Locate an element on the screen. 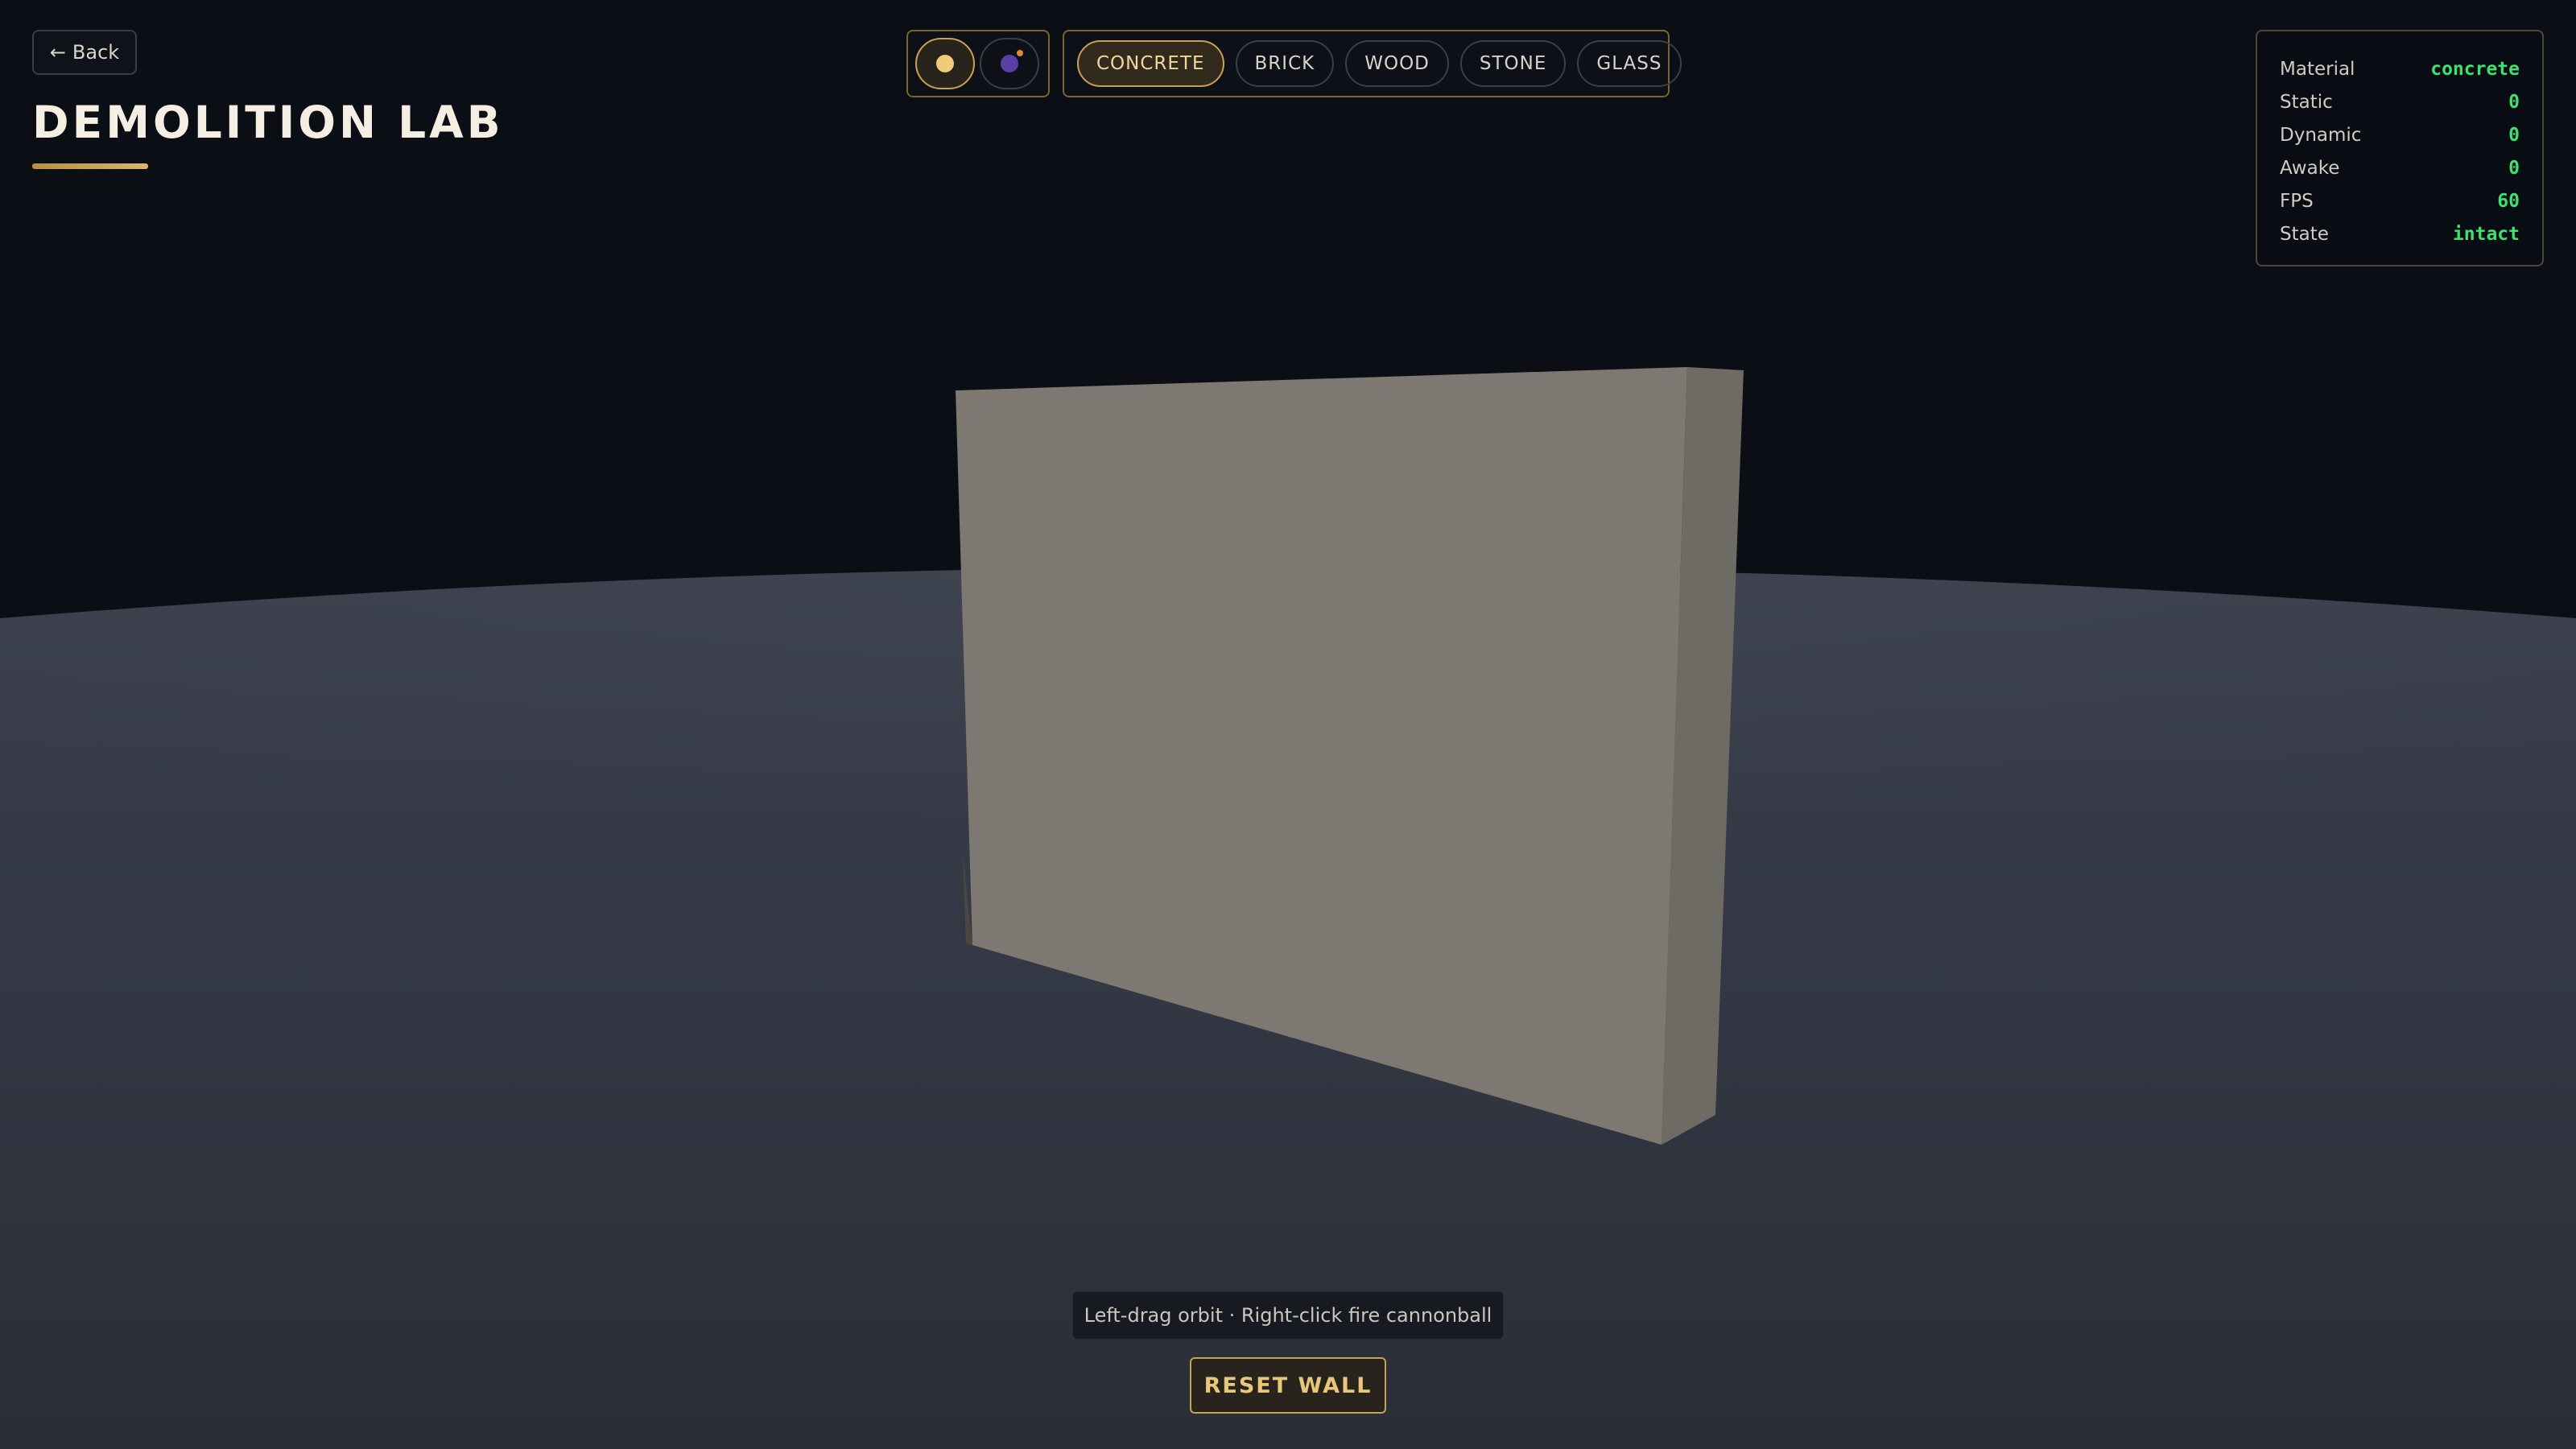  stat-label: Awake is located at coordinates (2310, 168).